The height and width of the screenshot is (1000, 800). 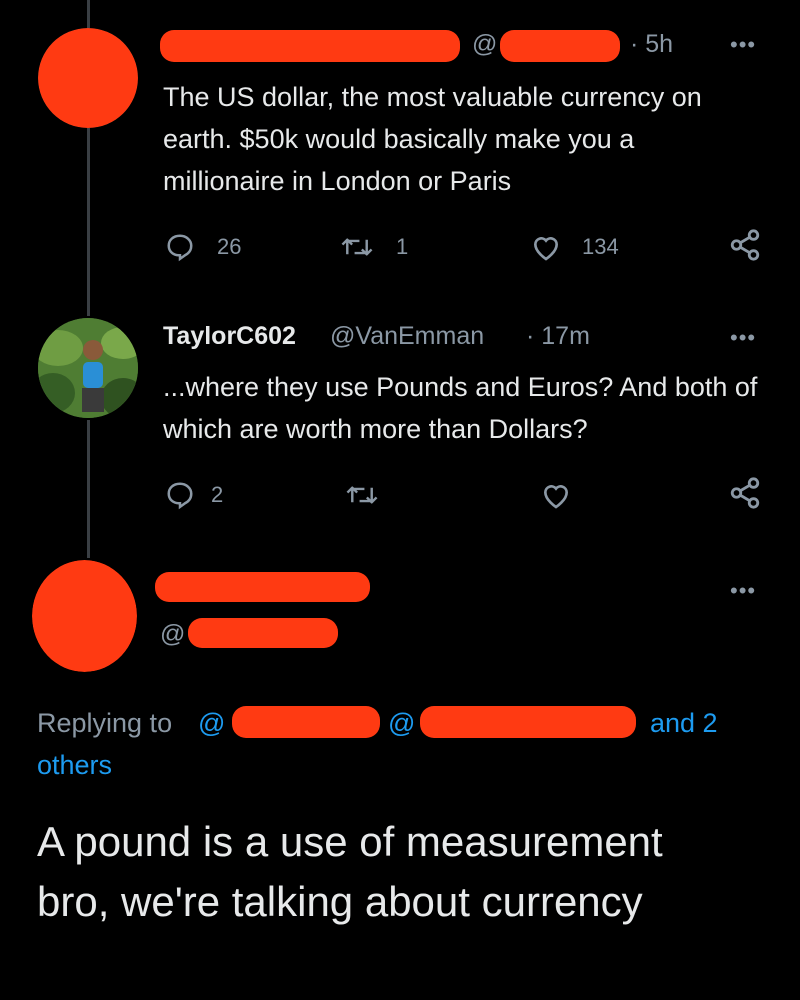 I want to click on thread-line-top, so click(x=88, y=14).